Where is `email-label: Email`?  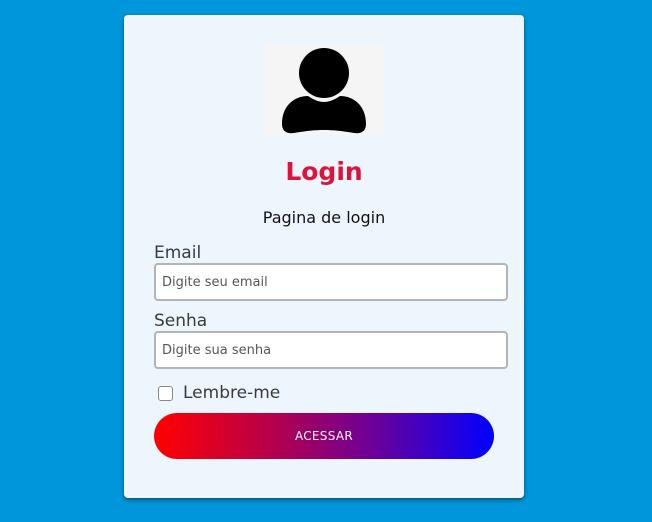
email-label: Email is located at coordinates (178, 253).